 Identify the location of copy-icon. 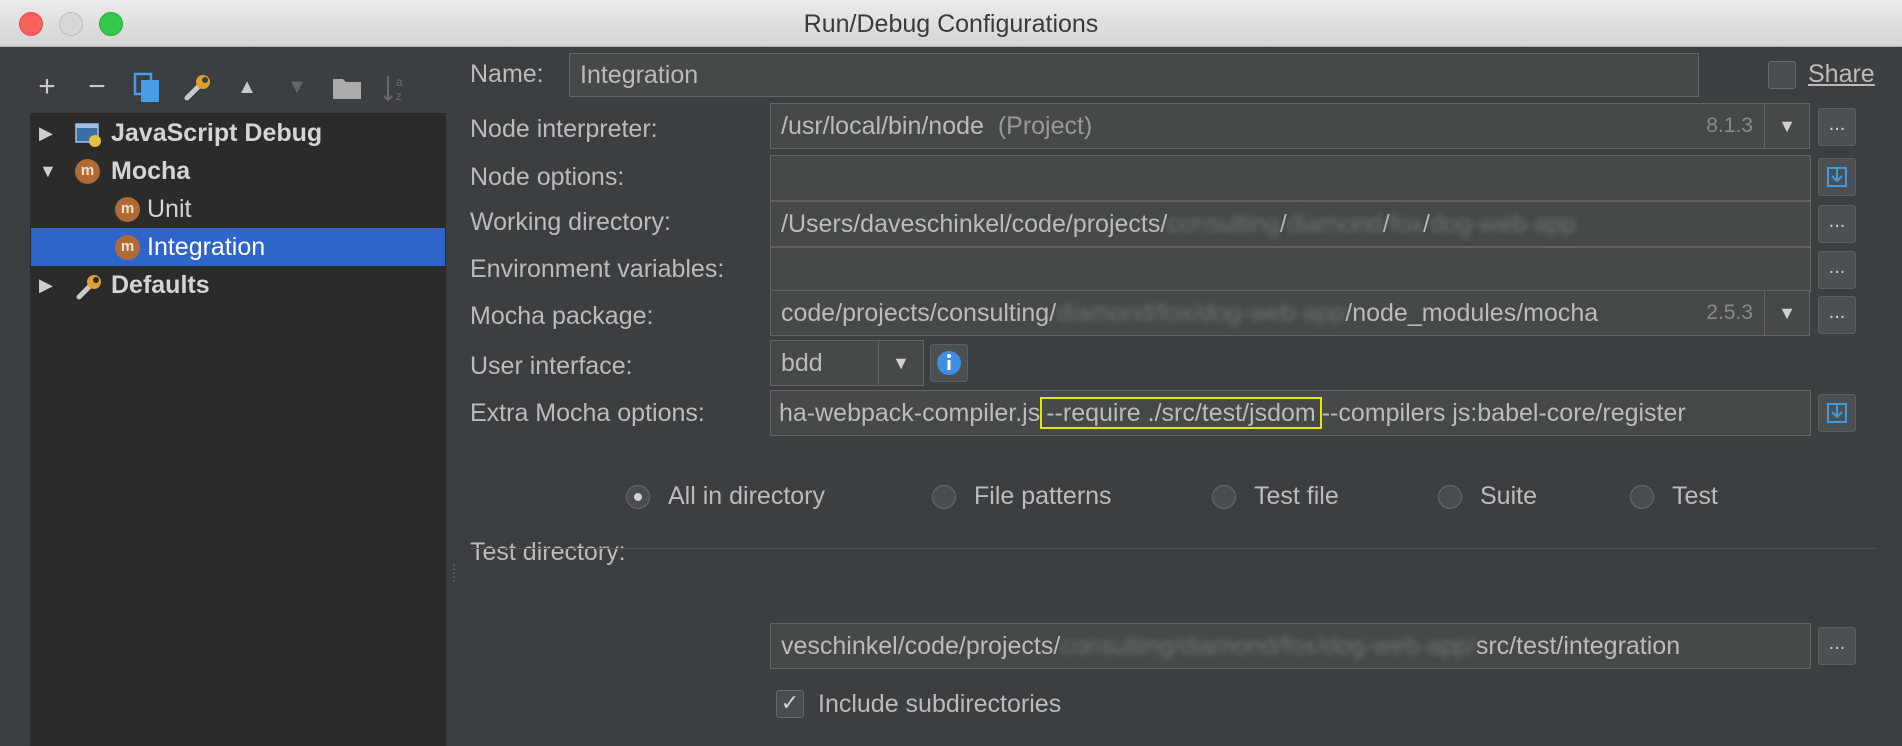
(147, 87).